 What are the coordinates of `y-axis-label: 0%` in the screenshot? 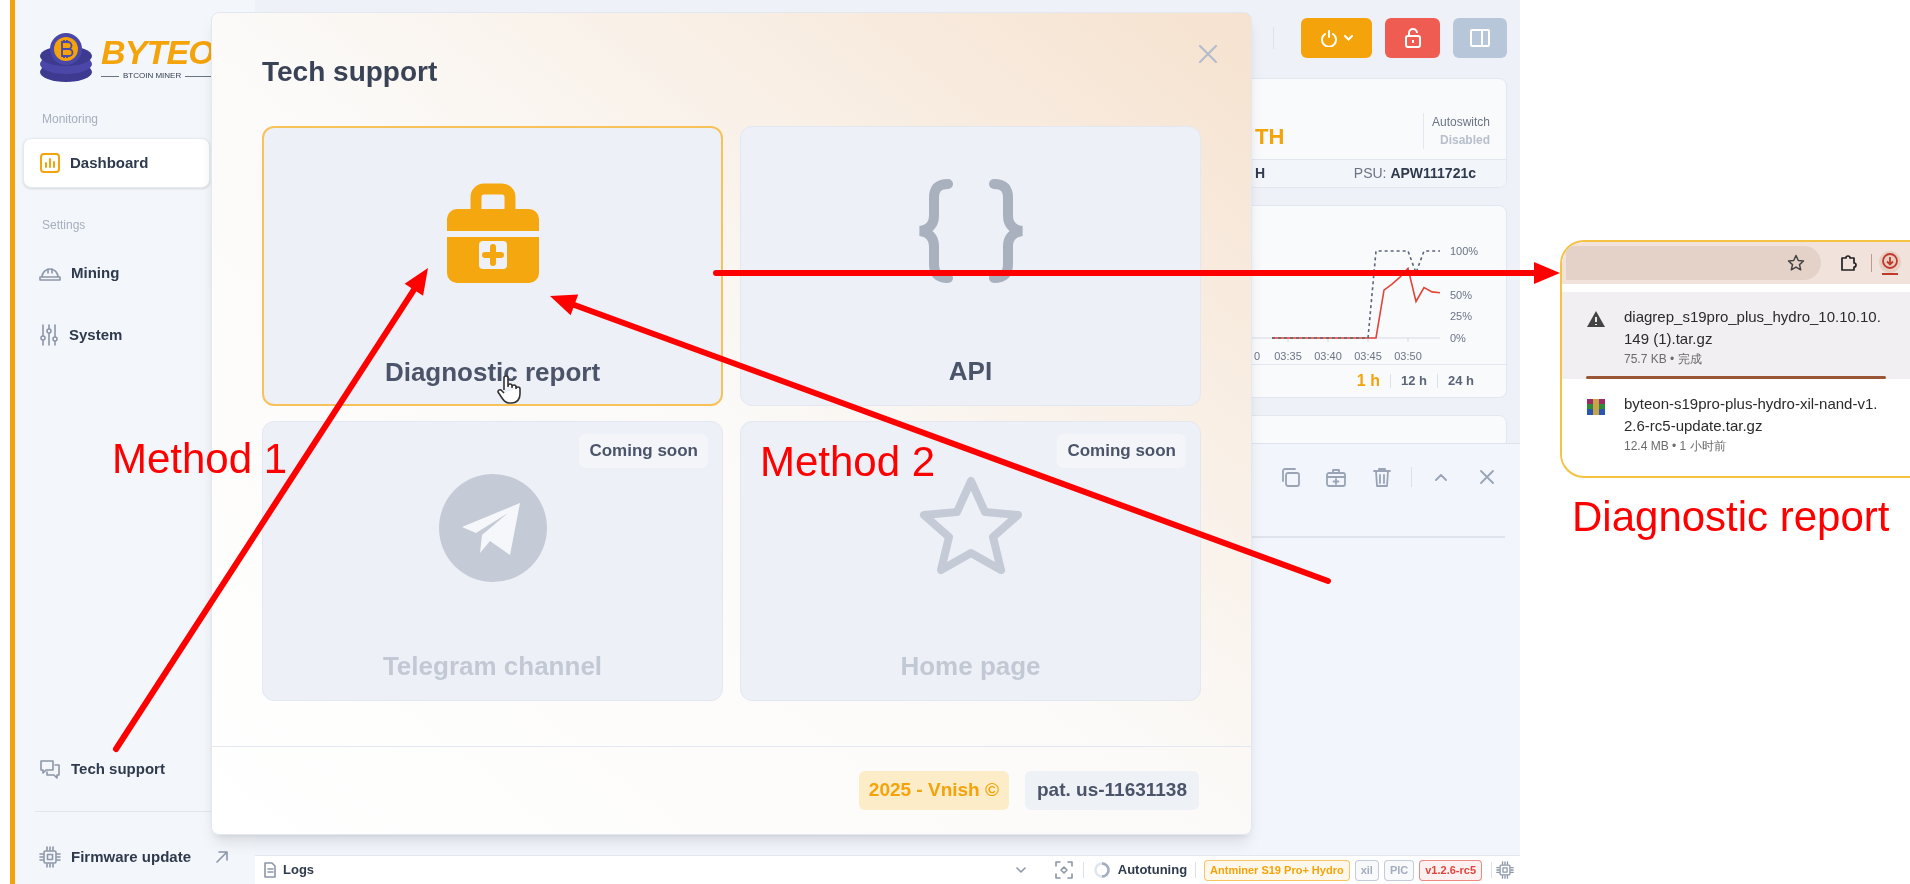 It's located at (1458, 338).